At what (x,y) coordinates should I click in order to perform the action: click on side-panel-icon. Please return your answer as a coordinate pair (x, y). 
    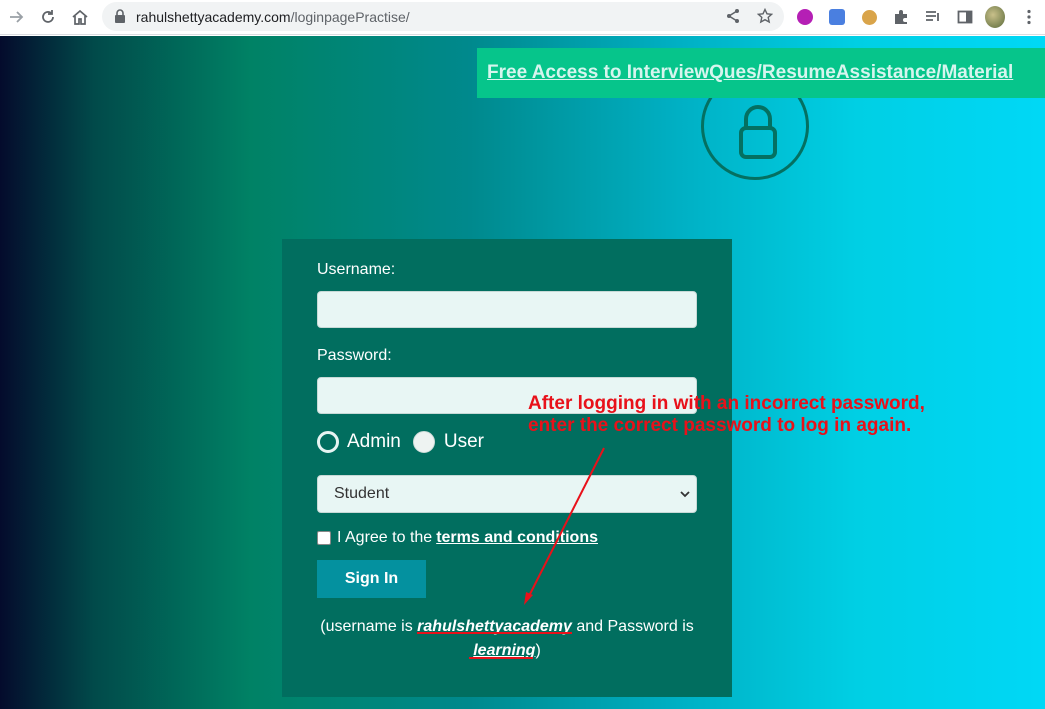
    Looking at the image, I should click on (965, 17).